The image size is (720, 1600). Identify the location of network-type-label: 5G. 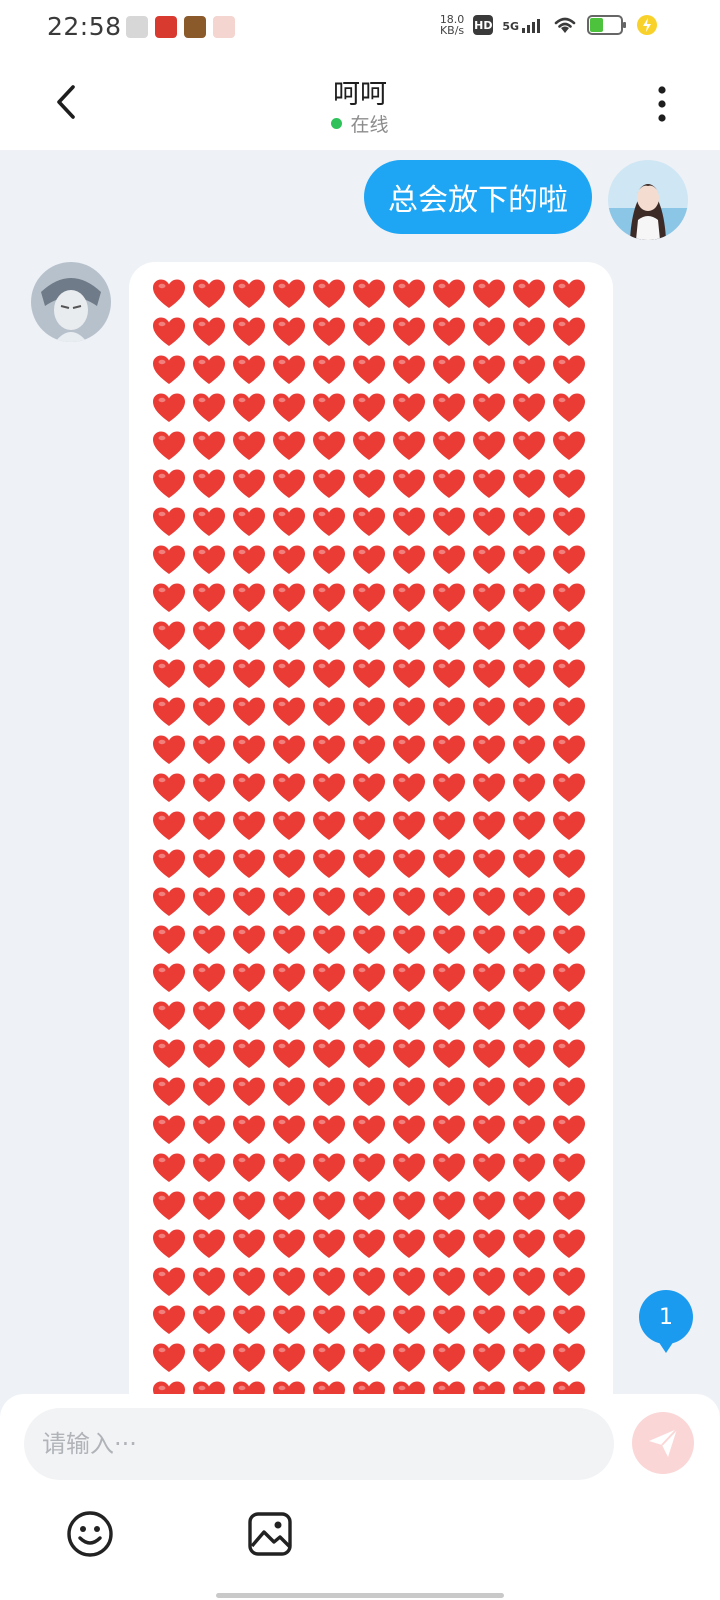
(510, 26).